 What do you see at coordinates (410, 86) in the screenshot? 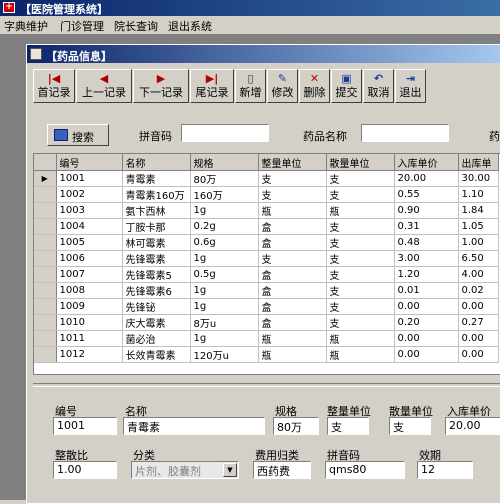
I see `exit-button: ⇥ 退出` at bounding box center [410, 86].